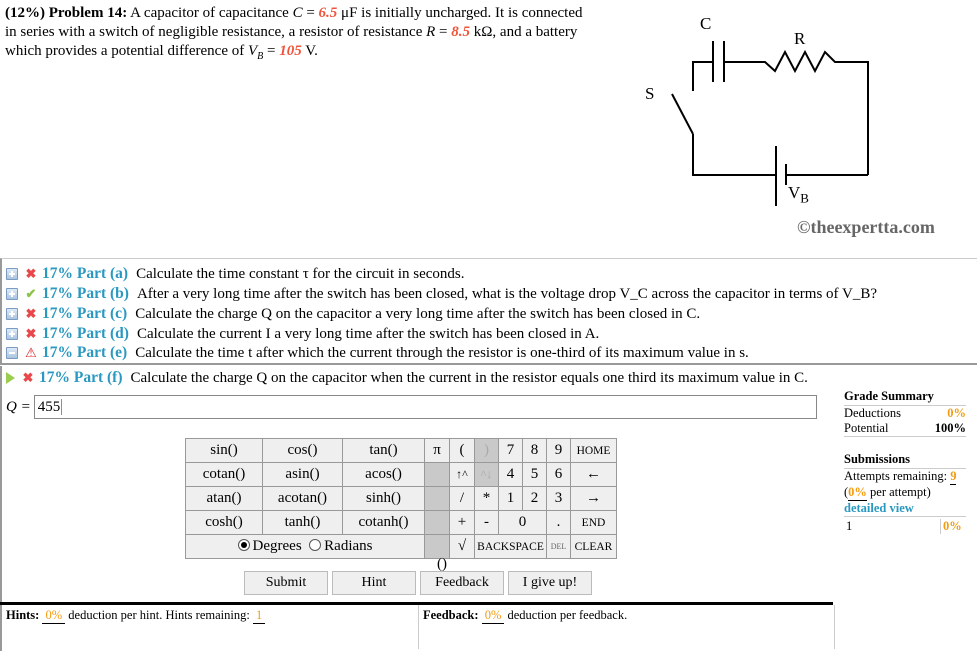 This screenshot has height=651, width=977. I want to click on deductions-label: Deductions, so click(872, 413).